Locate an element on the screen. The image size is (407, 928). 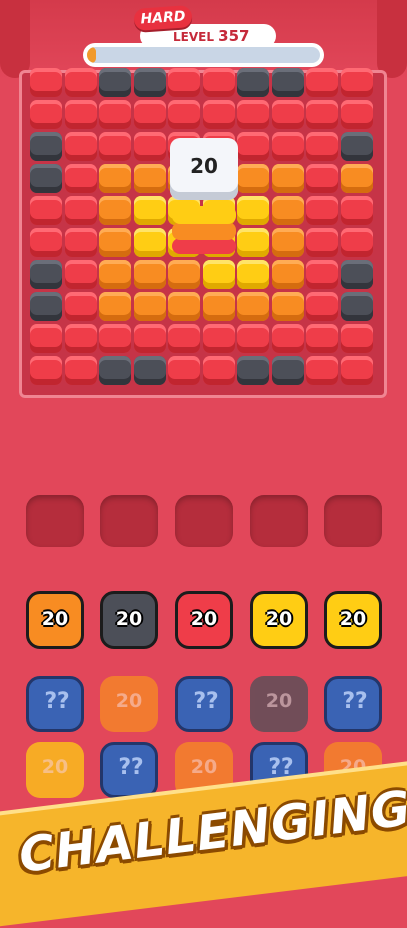
queued-cube-yellow: 20 is located at coordinates (55, 770).